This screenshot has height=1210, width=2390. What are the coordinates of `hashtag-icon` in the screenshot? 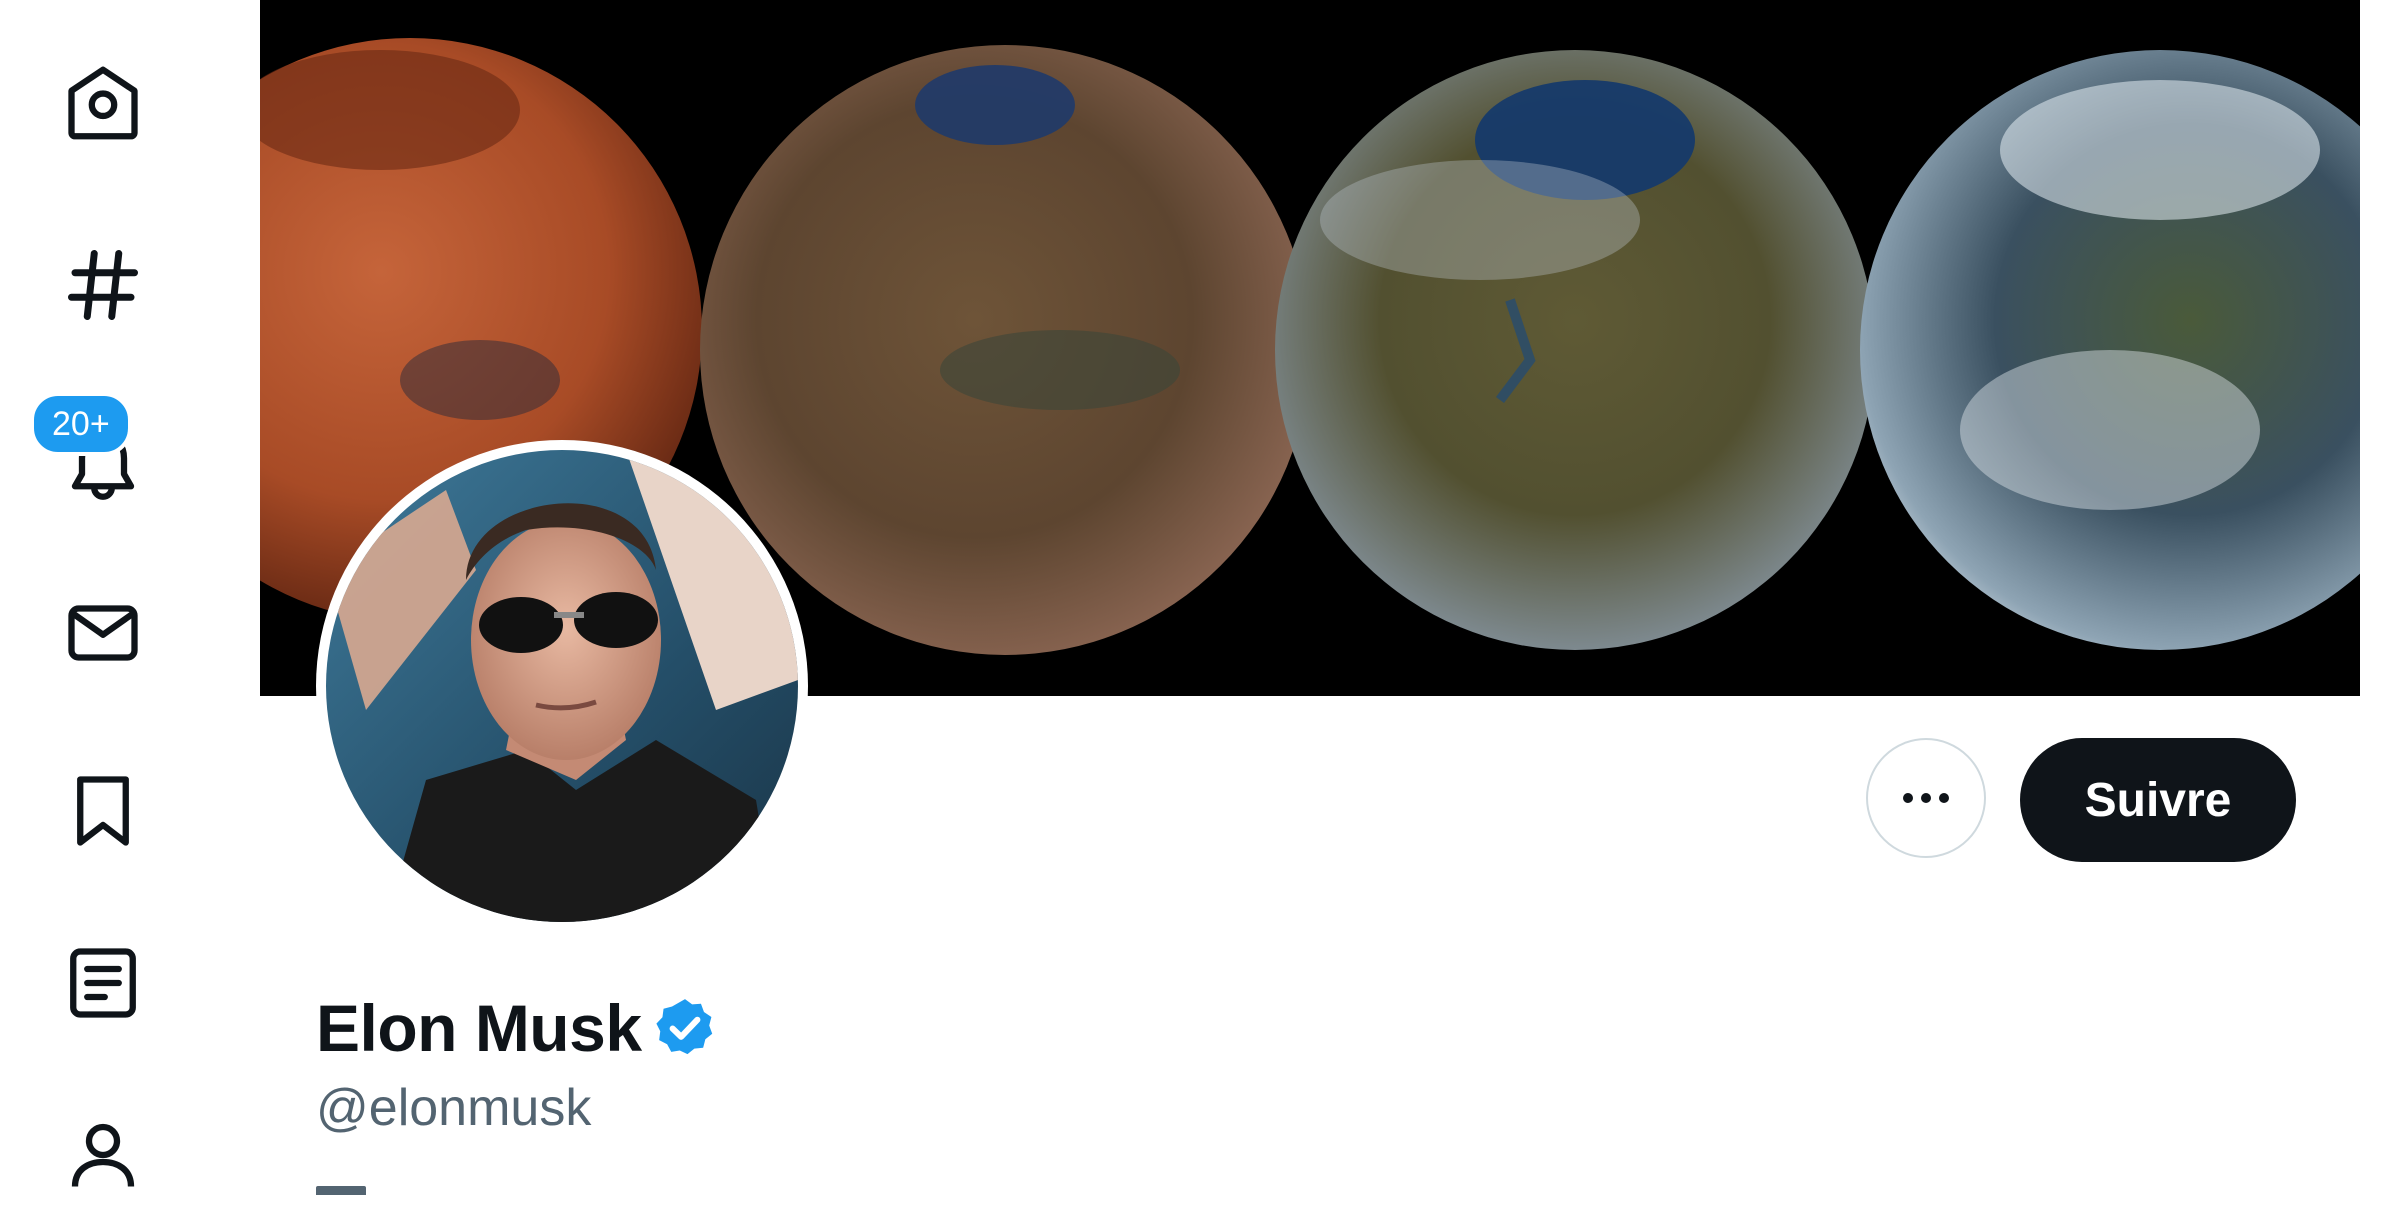 It's located at (103, 285).